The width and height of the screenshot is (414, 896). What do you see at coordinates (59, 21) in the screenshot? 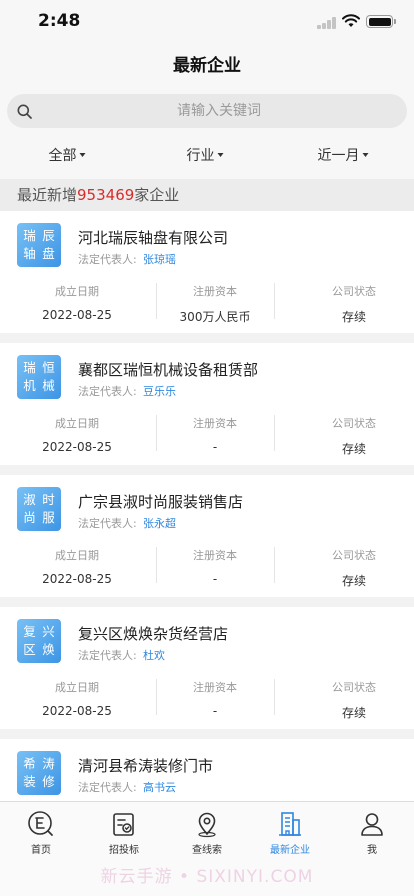
I see `status-time: 2:48` at bounding box center [59, 21].